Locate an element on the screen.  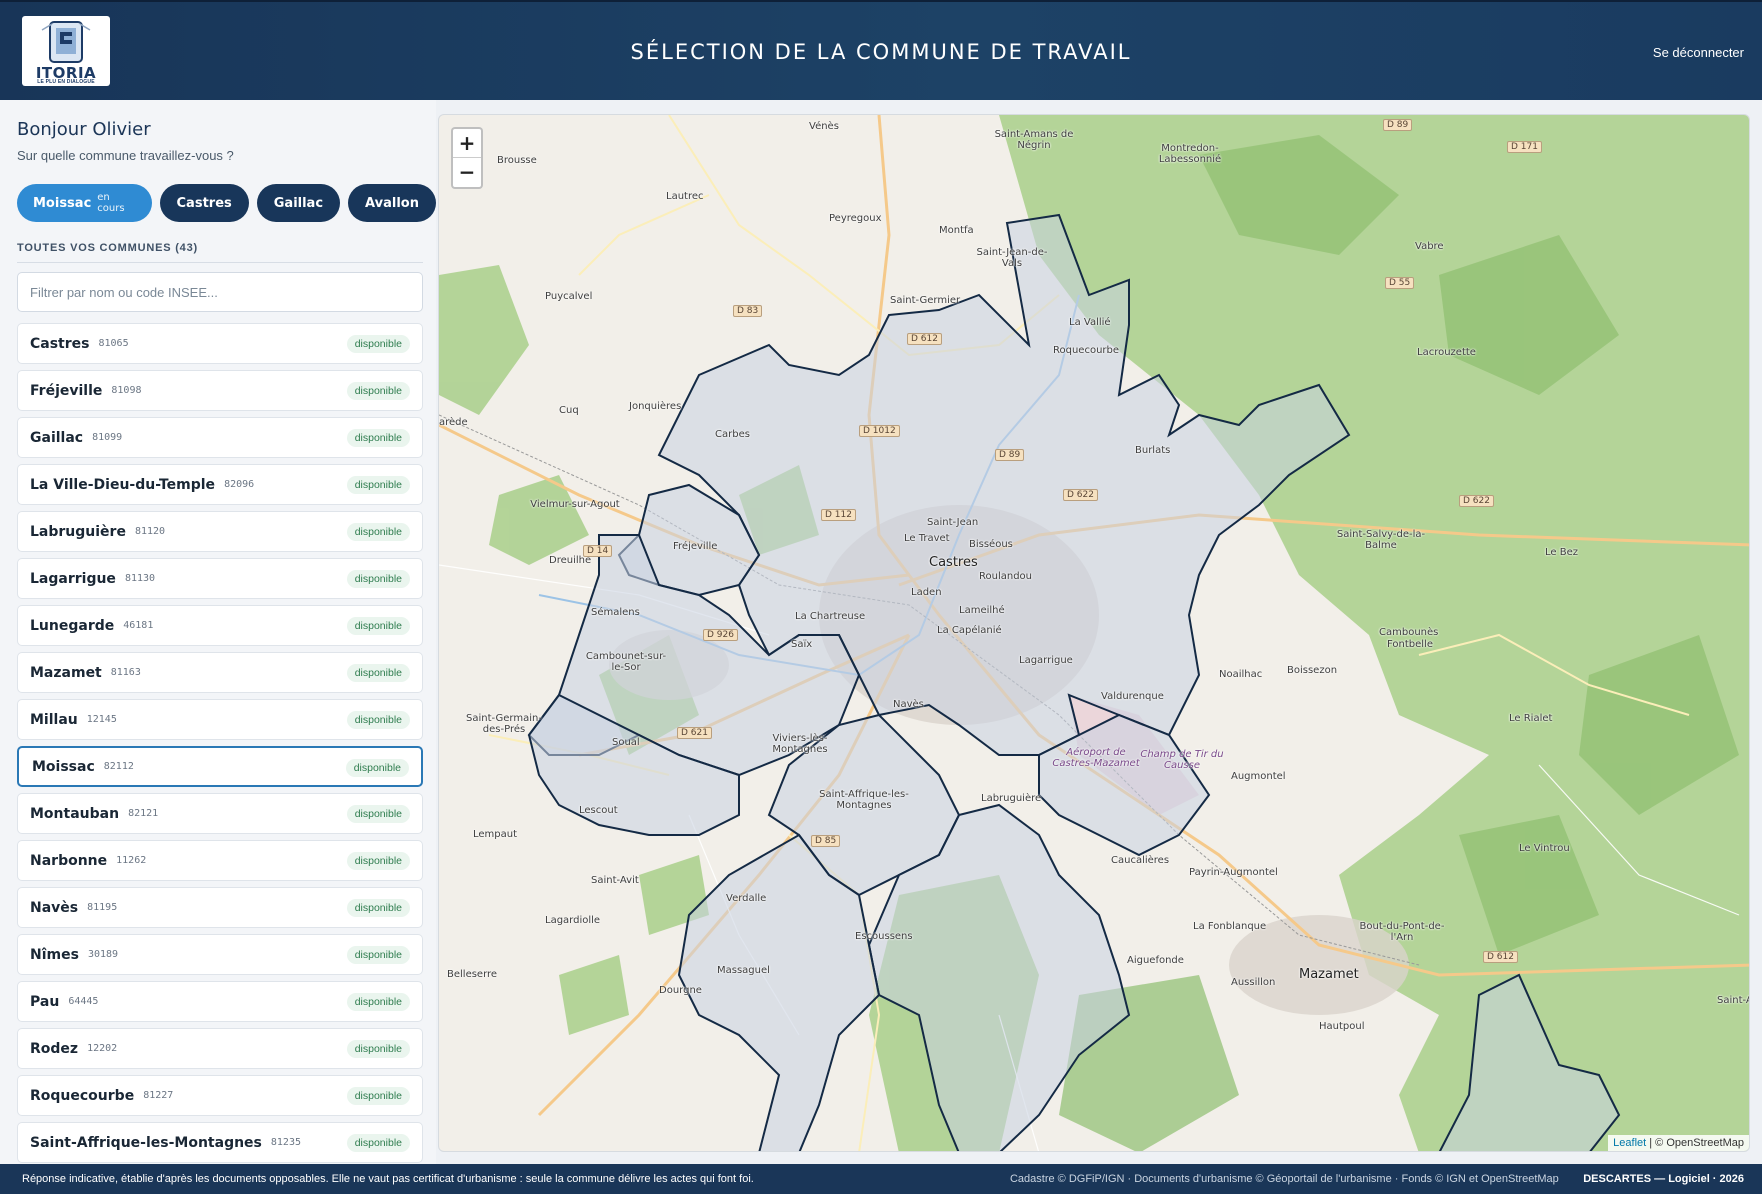
road-label: D 1012 is located at coordinates (879, 431).